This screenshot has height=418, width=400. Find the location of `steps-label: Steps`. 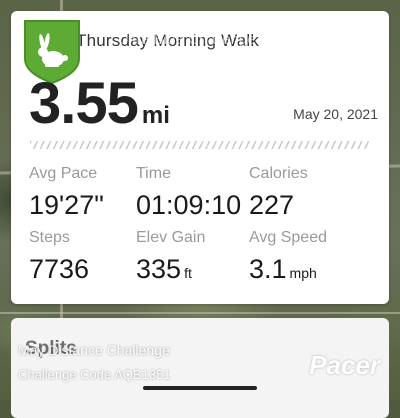

steps-label: Steps is located at coordinates (49, 237).